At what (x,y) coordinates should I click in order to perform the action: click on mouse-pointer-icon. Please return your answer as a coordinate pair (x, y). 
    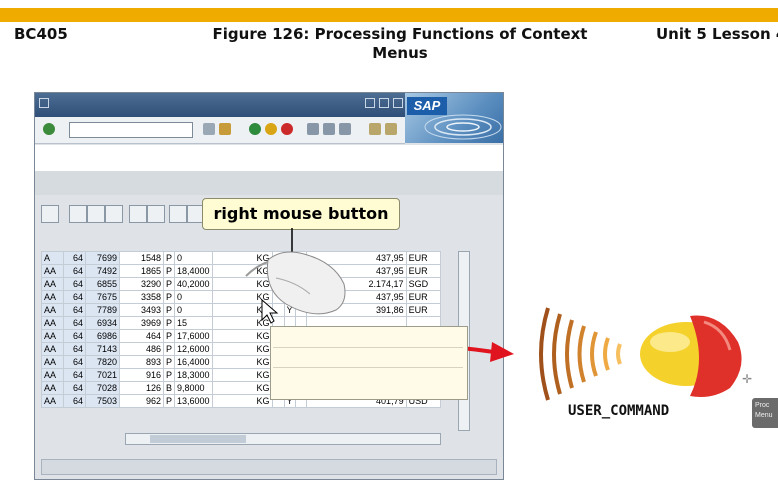
    Looking at the image, I should click on (270, 311).